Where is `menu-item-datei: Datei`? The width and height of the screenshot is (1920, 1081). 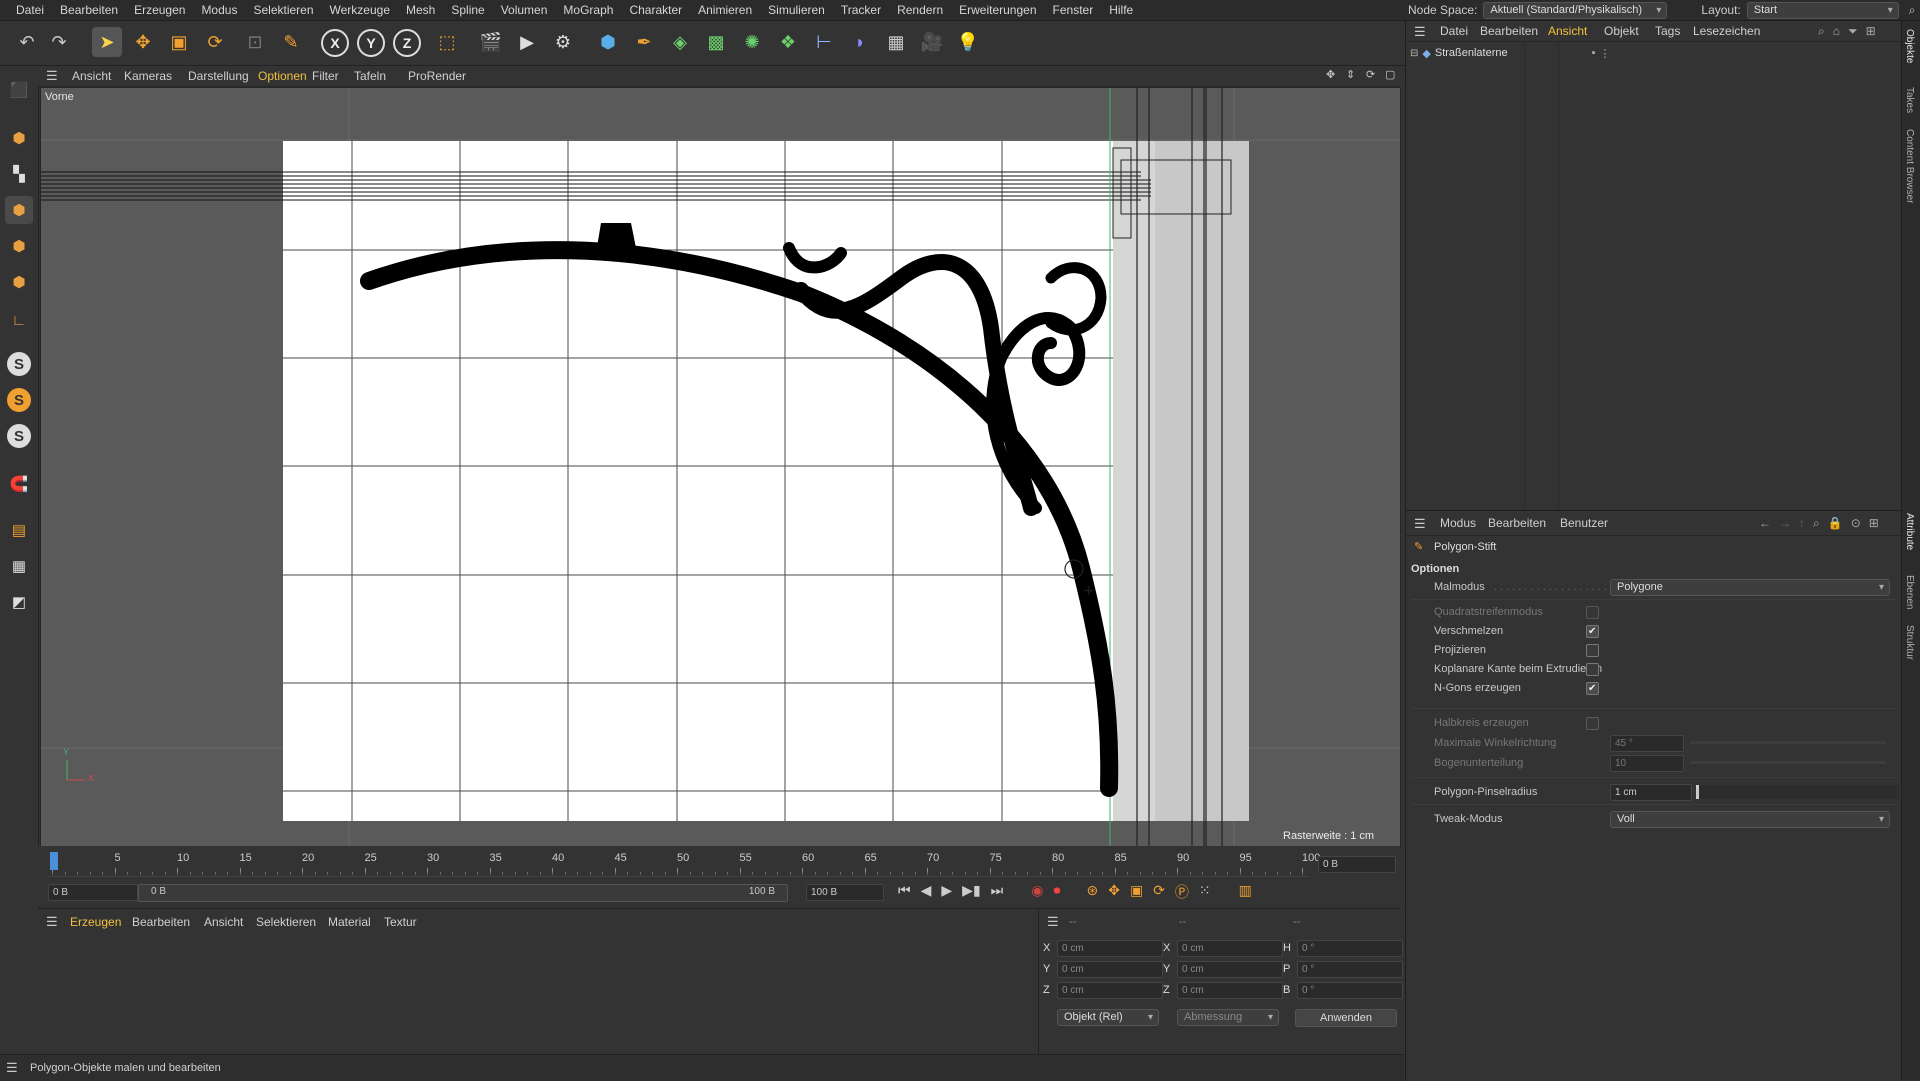
menu-item-datei: Datei is located at coordinates (30, 10).